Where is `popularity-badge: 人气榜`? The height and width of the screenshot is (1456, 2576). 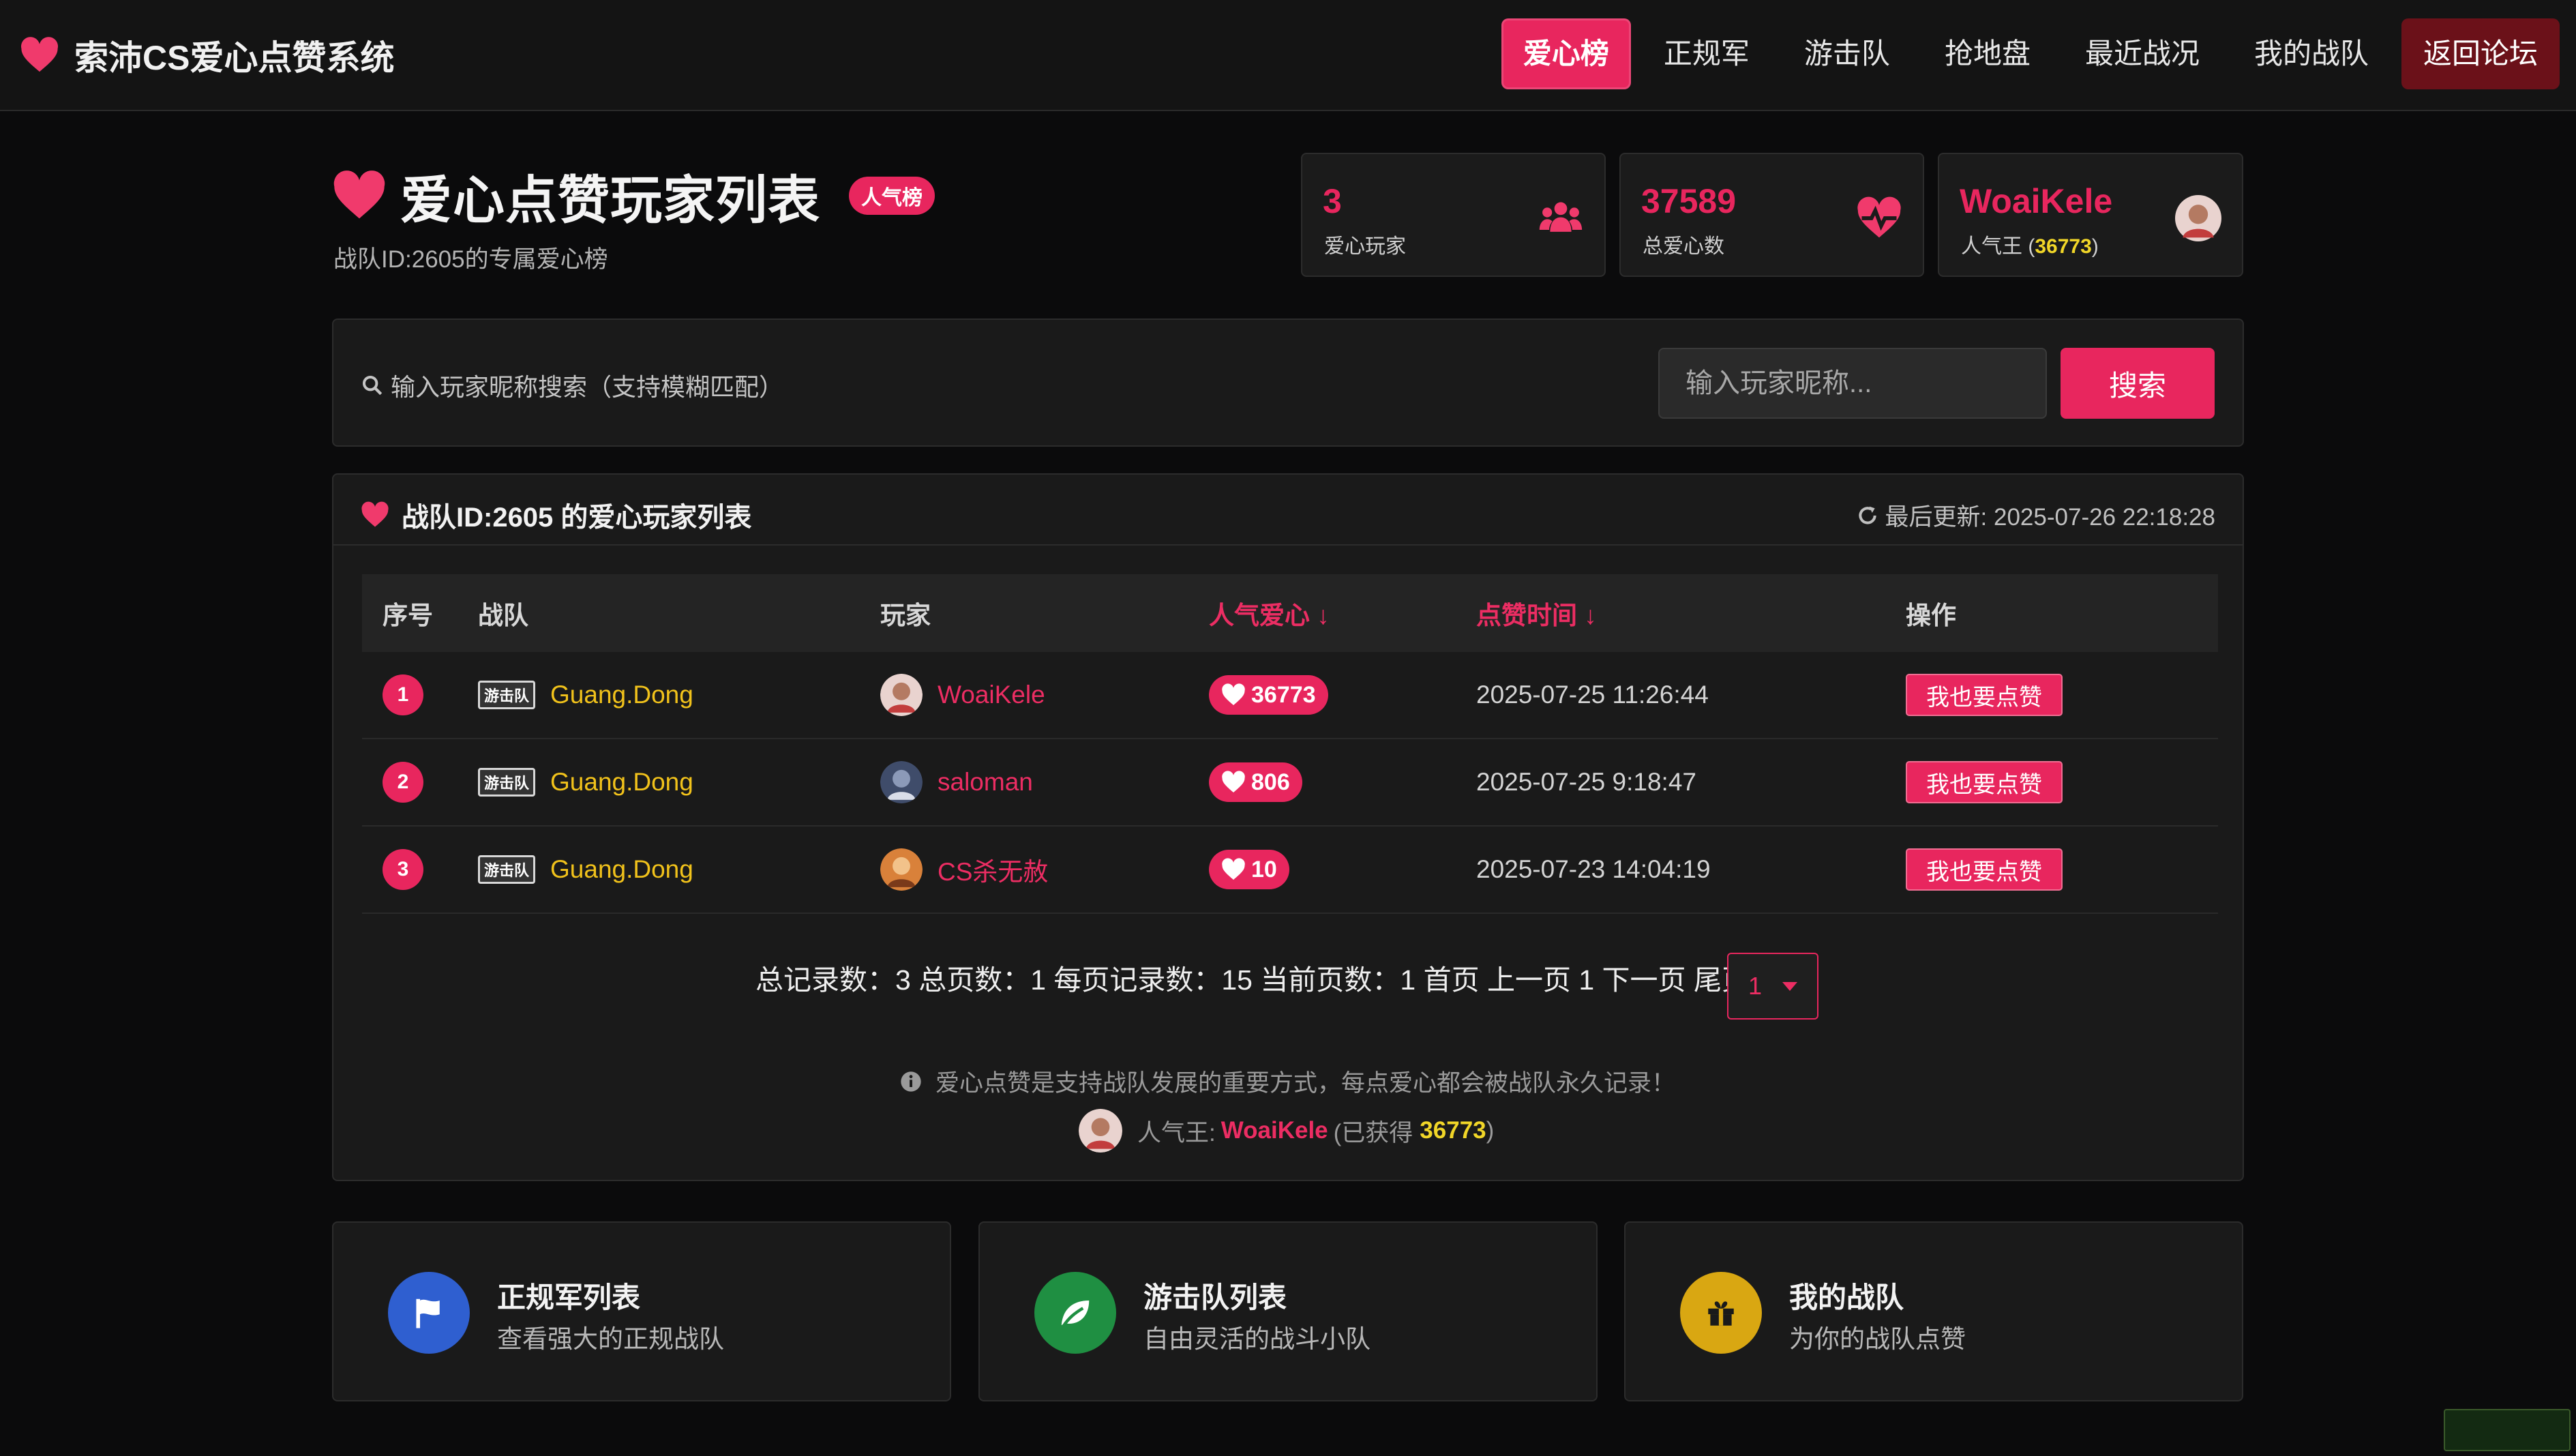
popularity-badge: 人气榜 is located at coordinates (892, 196).